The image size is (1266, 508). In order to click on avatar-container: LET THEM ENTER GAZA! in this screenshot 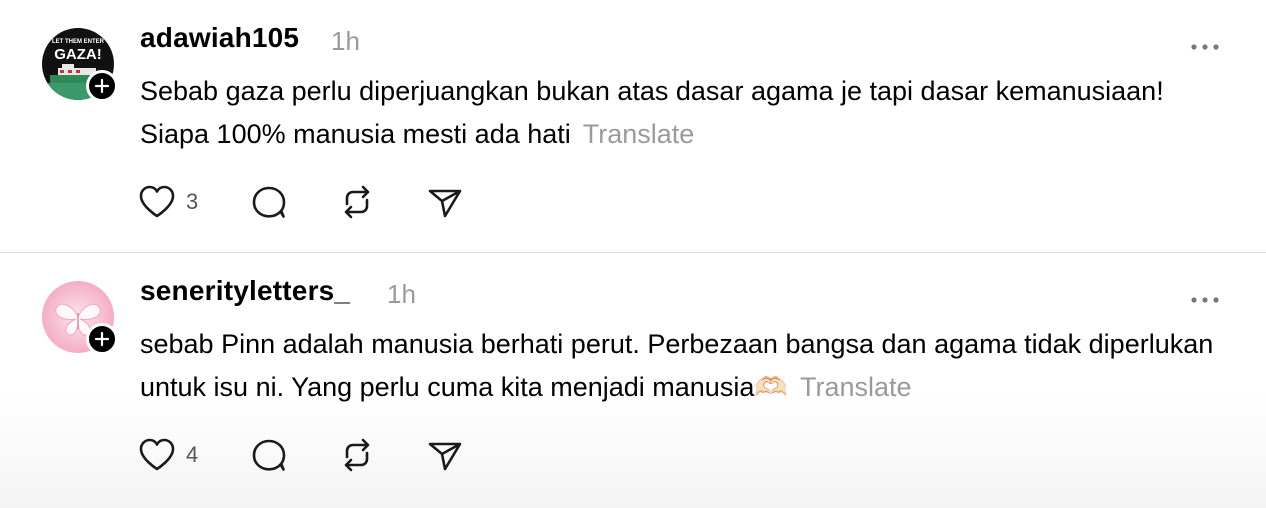, I will do `click(80, 66)`.